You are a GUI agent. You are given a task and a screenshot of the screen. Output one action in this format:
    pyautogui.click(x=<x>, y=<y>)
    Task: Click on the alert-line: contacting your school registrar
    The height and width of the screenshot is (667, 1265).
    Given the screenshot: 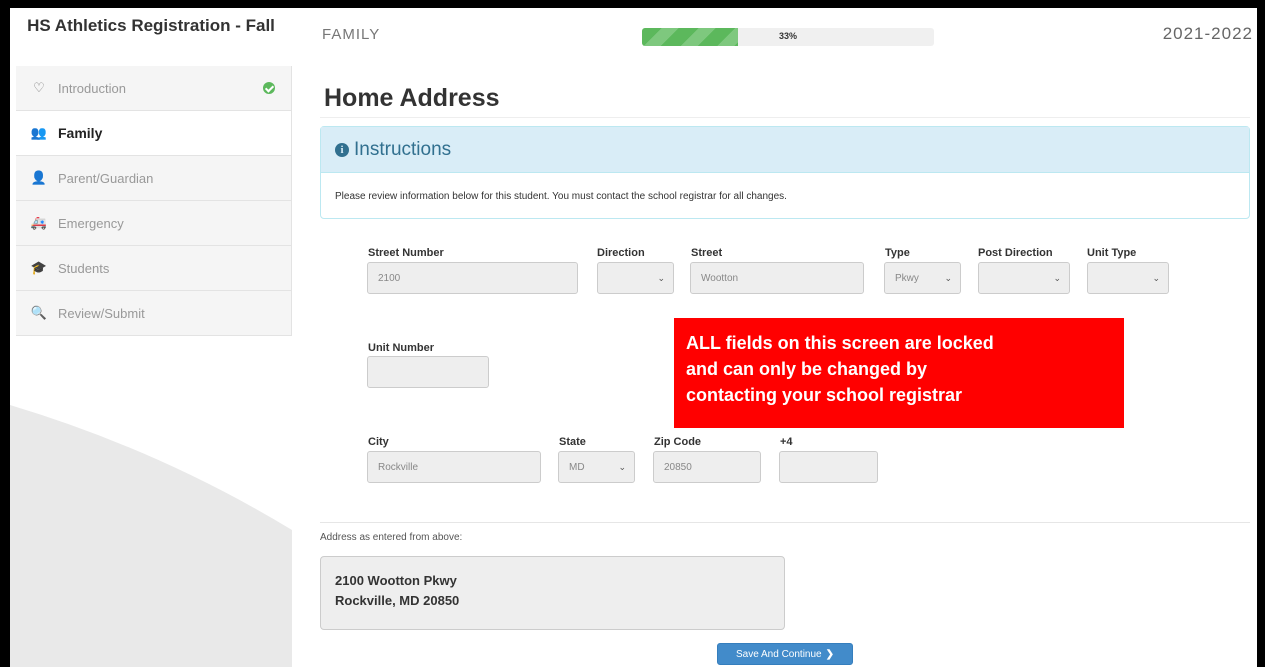 What is the action you would take?
    pyautogui.click(x=824, y=395)
    